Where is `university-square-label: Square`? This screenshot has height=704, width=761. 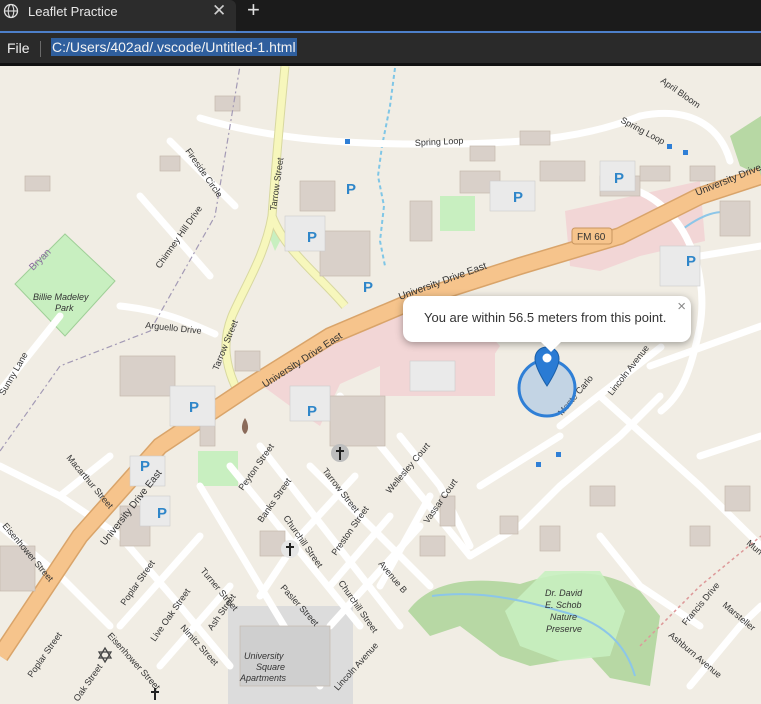
university-square-label: Square is located at coordinates (270, 667).